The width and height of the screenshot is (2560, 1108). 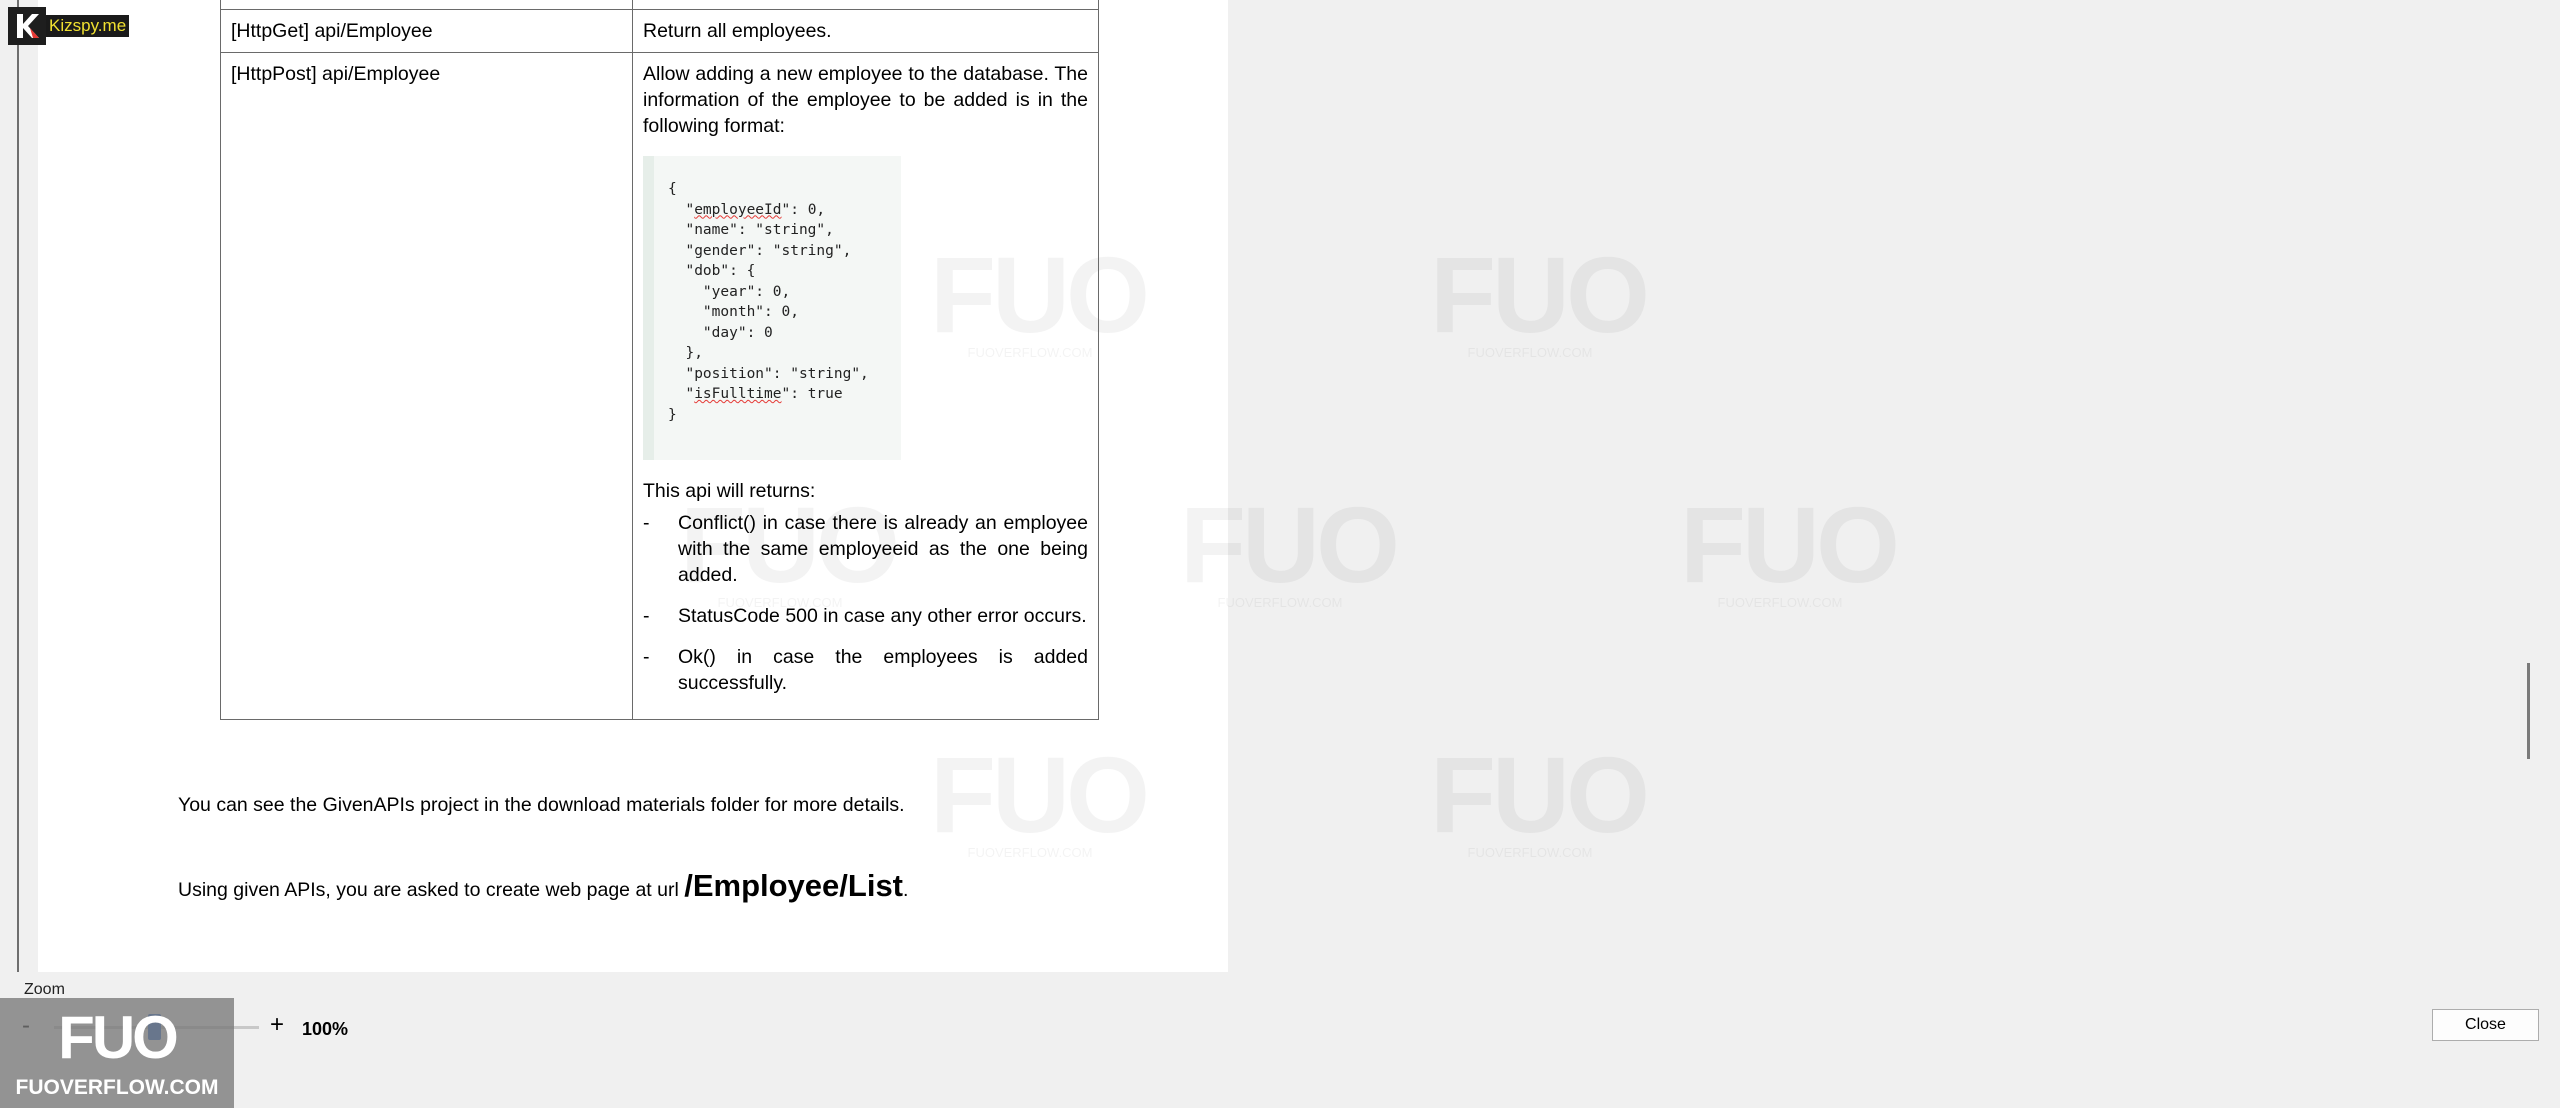 I want to click on zoom-label: Zoom, so click(x=44, y=989).